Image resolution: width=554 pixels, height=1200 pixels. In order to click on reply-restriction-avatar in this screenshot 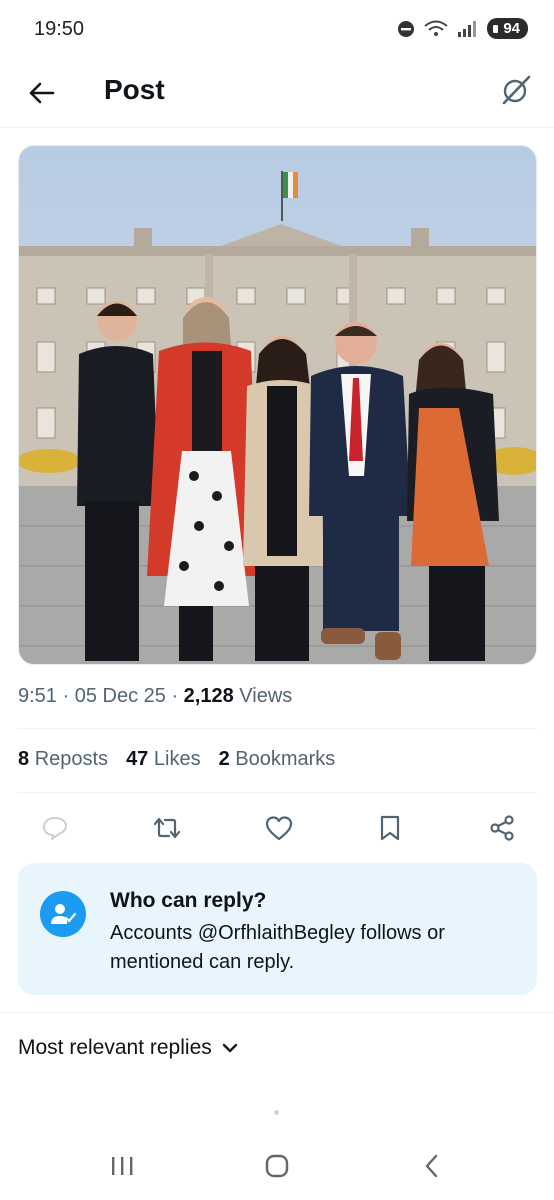, I will do `click(63, 914)`.